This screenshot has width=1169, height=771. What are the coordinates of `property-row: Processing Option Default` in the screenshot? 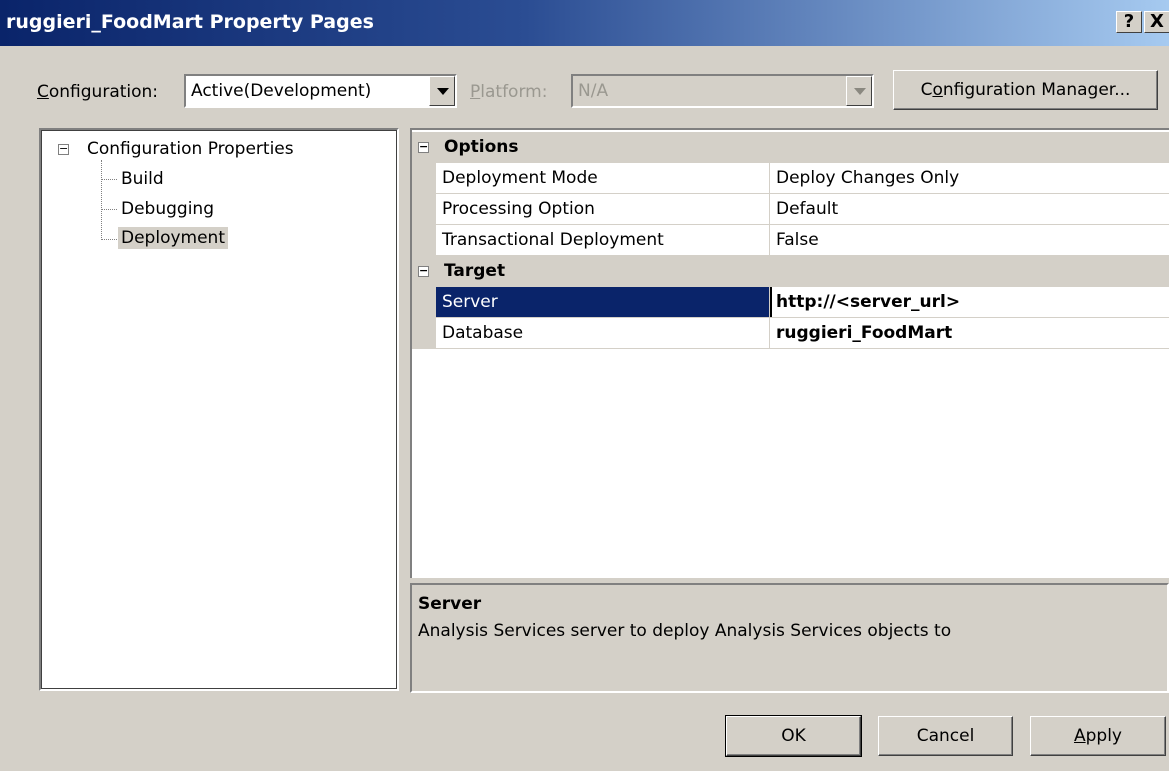 It's located at (790, 209).